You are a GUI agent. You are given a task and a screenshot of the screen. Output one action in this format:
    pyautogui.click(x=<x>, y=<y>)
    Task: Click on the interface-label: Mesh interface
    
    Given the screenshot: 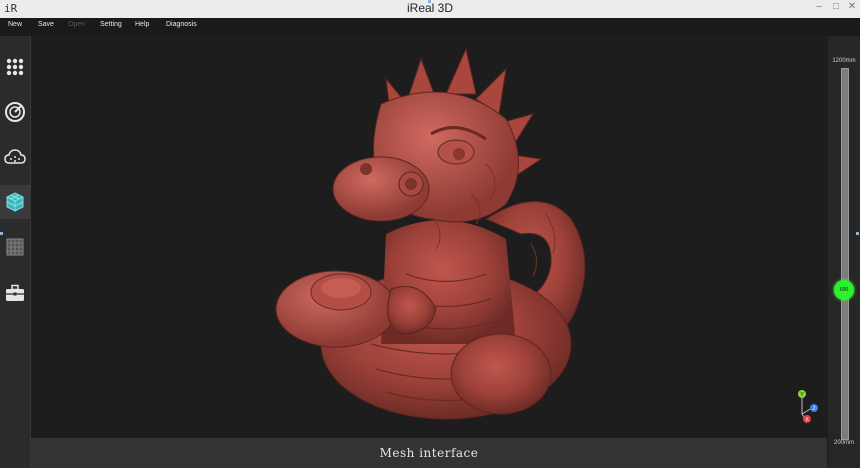 What is the action you would take?
    pyautogui.click(x=429, y=453)
    